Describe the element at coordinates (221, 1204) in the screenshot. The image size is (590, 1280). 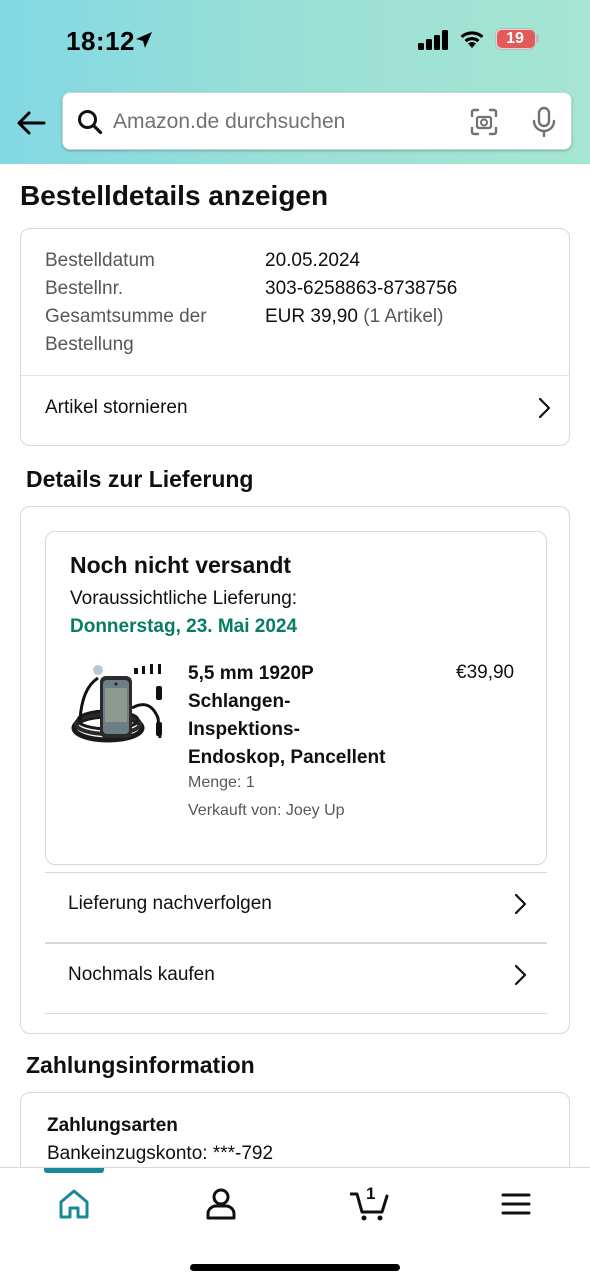
I see `account-icon` at that location.